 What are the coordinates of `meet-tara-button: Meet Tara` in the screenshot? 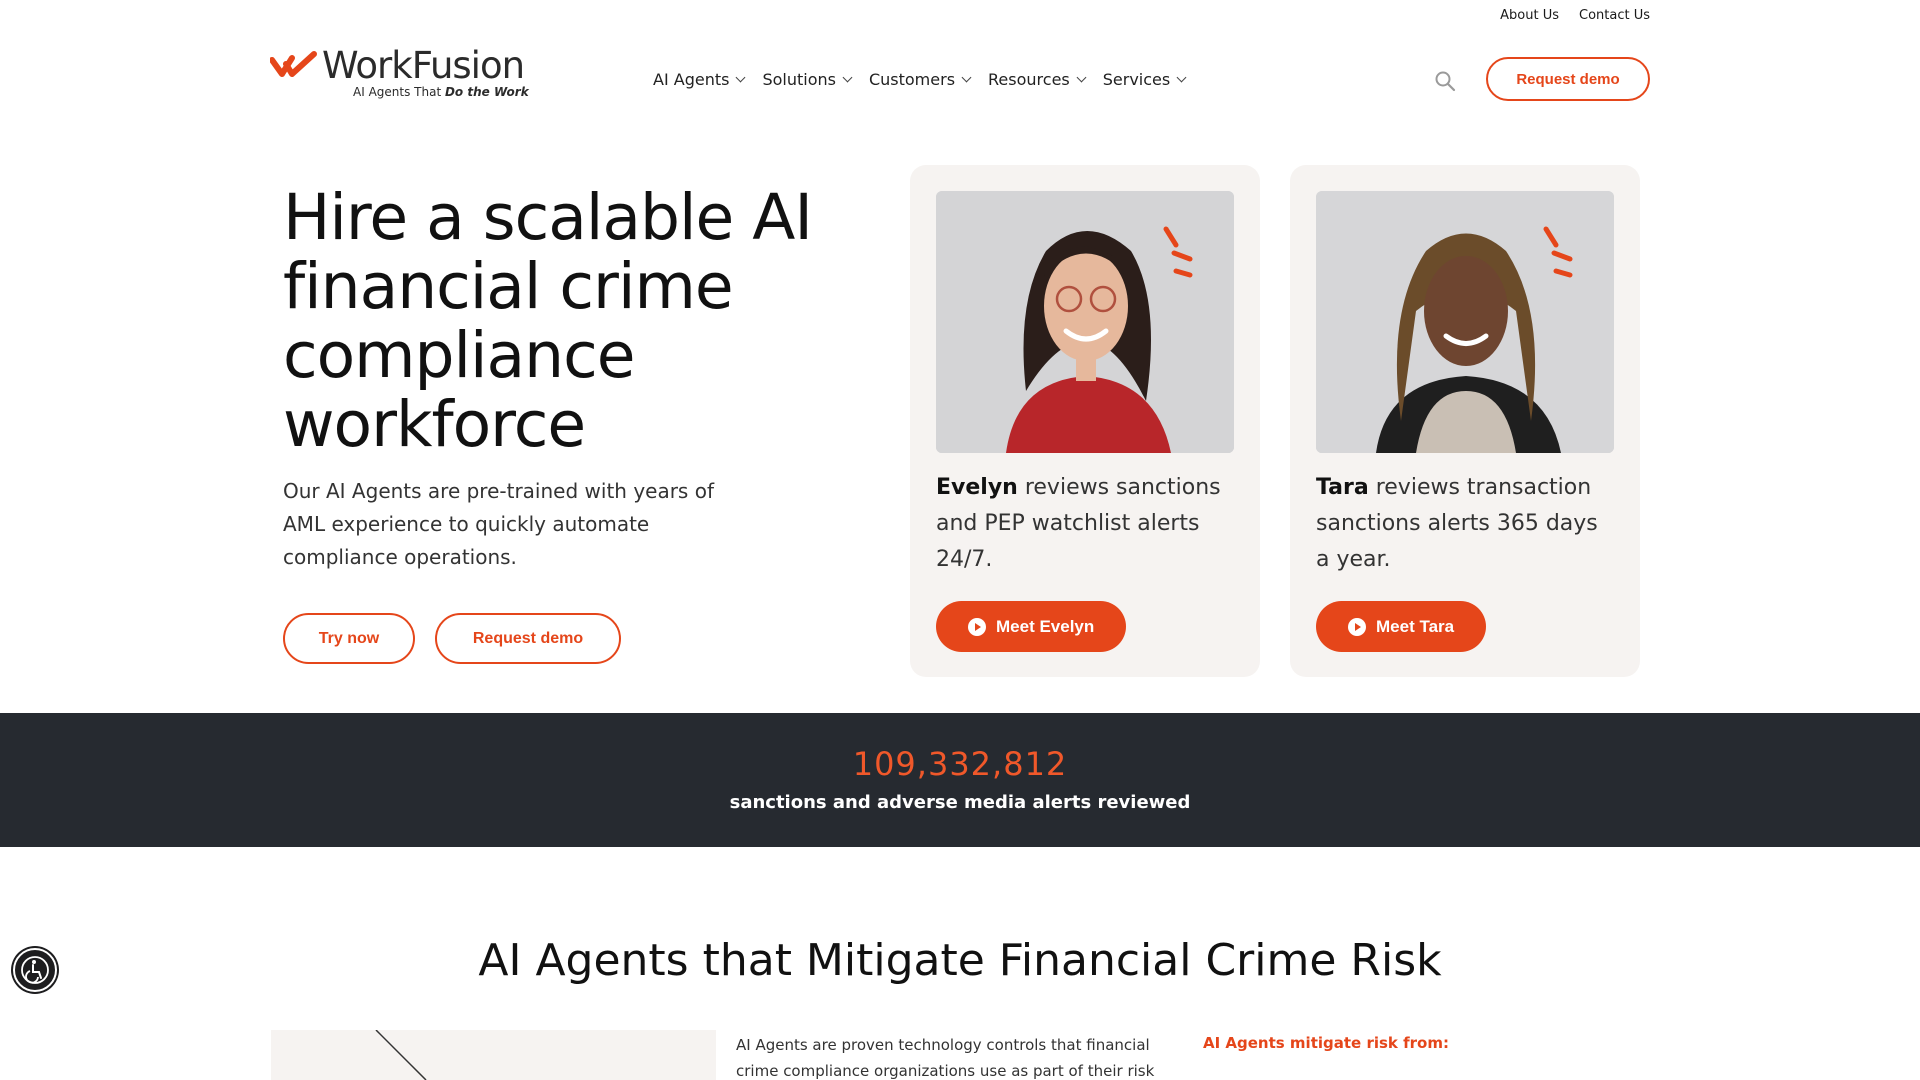 It's located at (1401, 626).